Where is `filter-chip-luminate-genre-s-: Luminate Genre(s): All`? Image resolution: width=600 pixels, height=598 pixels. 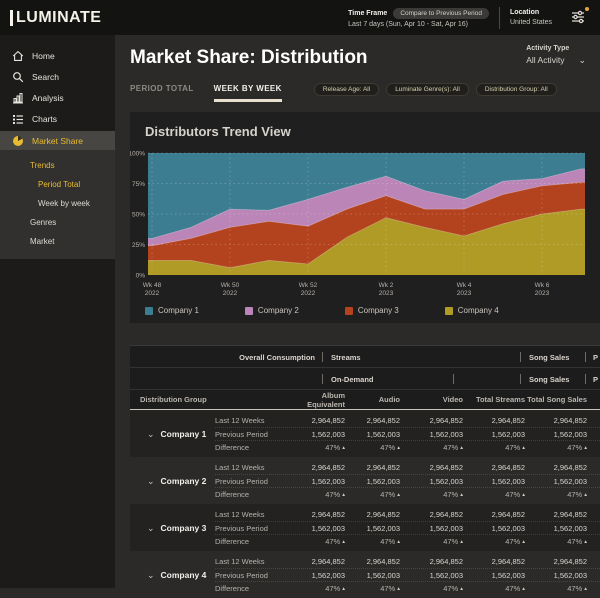
filter-chip-luminate-genre-s-: Luminate Genre(s): All is located at coordinates (427, 89).